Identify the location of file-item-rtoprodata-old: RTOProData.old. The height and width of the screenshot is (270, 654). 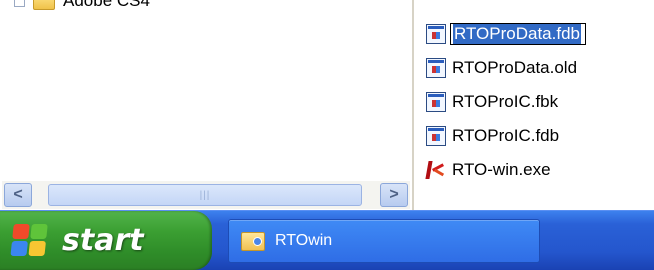
(501, 68).